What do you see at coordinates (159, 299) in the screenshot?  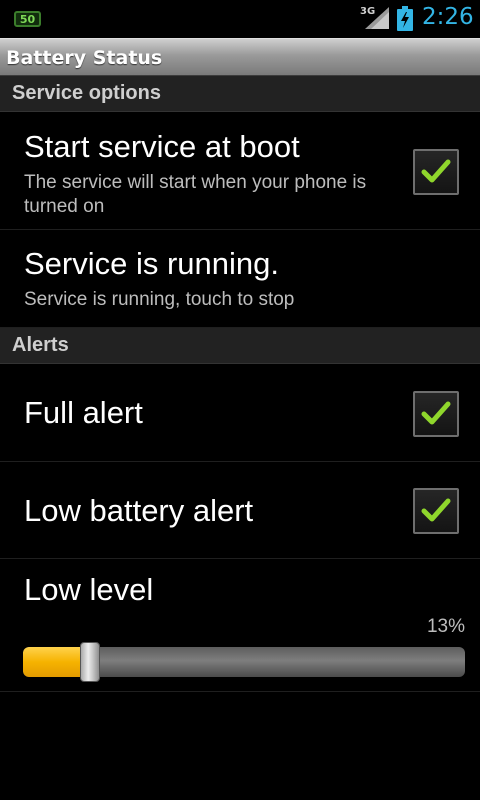 I see `pref-summary: Service is running, touch to stop` at bounding box center [159, 299].